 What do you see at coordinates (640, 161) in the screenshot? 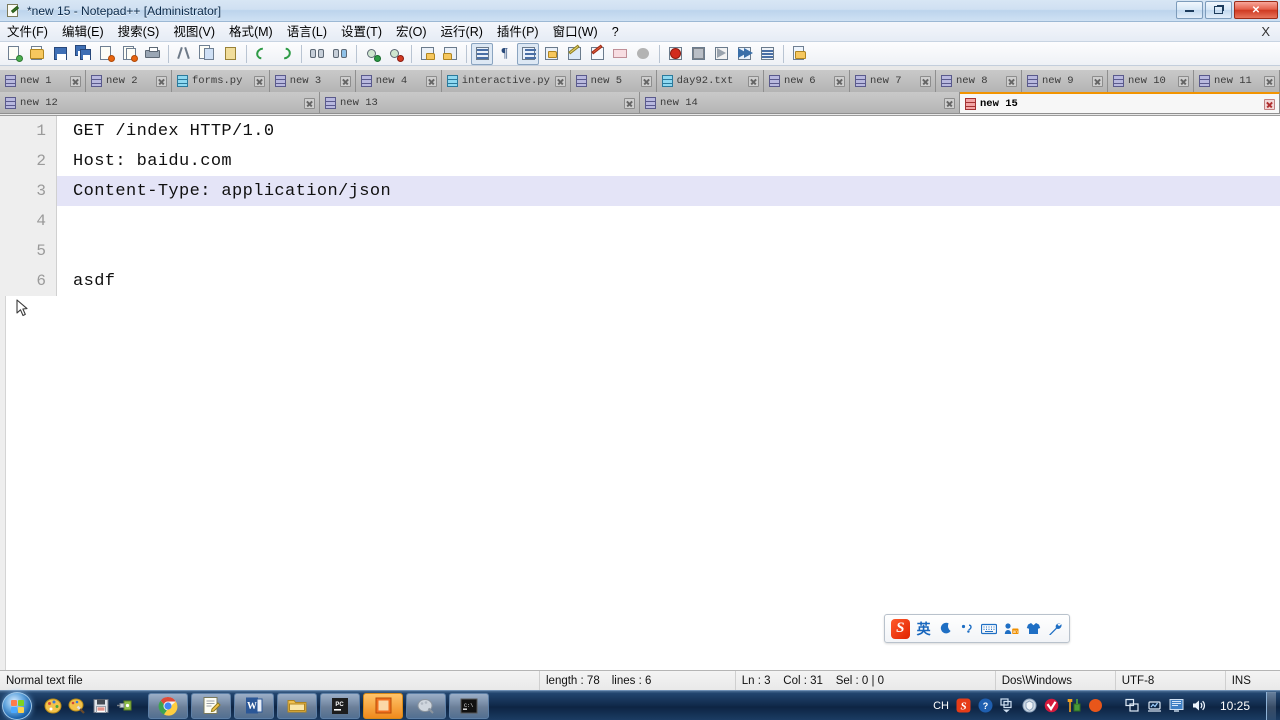
I see `editor-line: 2 Host: baidu.com` at bounding box center [640, 161].